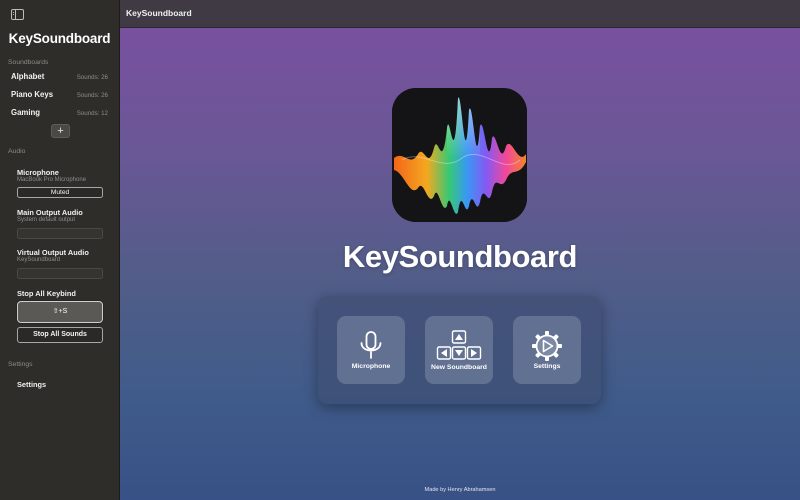 This screenshot has width=800, height=500. Describe the element at coordinates (460, 490) in the screenshot. I see `footer-credit: Made by Henry Abrahamsen` at that location.